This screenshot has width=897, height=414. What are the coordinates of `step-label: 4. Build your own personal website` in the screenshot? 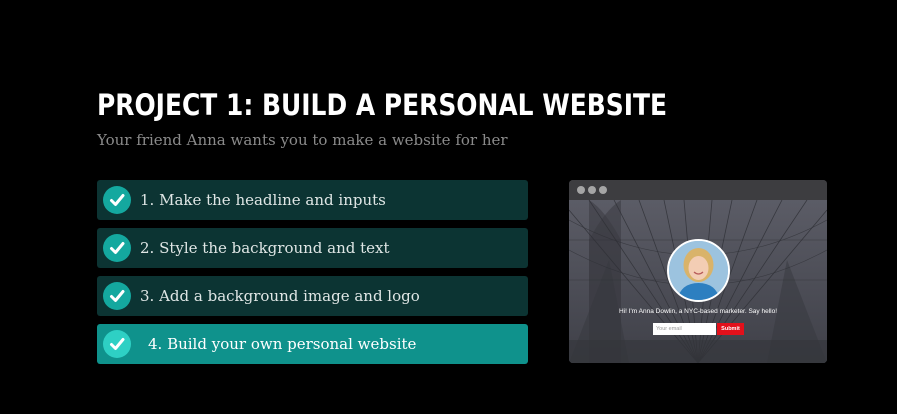 It's located at (282, 344).